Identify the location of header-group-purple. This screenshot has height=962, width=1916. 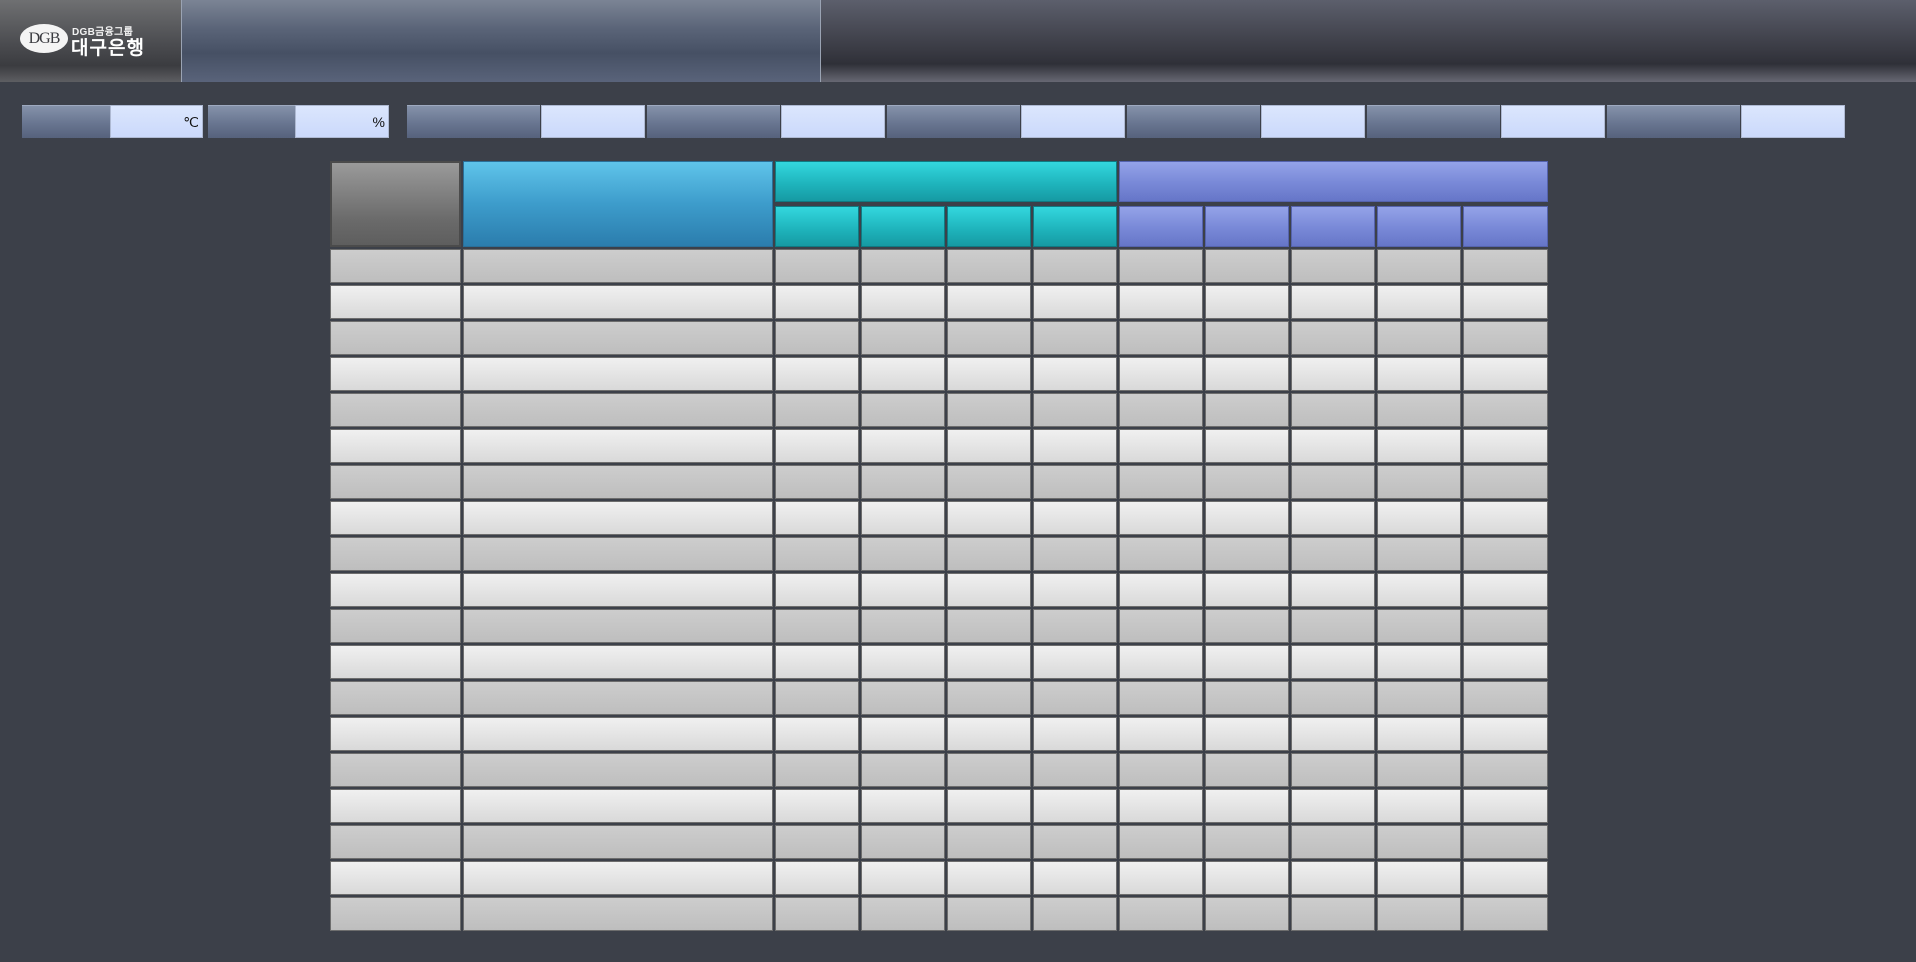
(1333, 181).